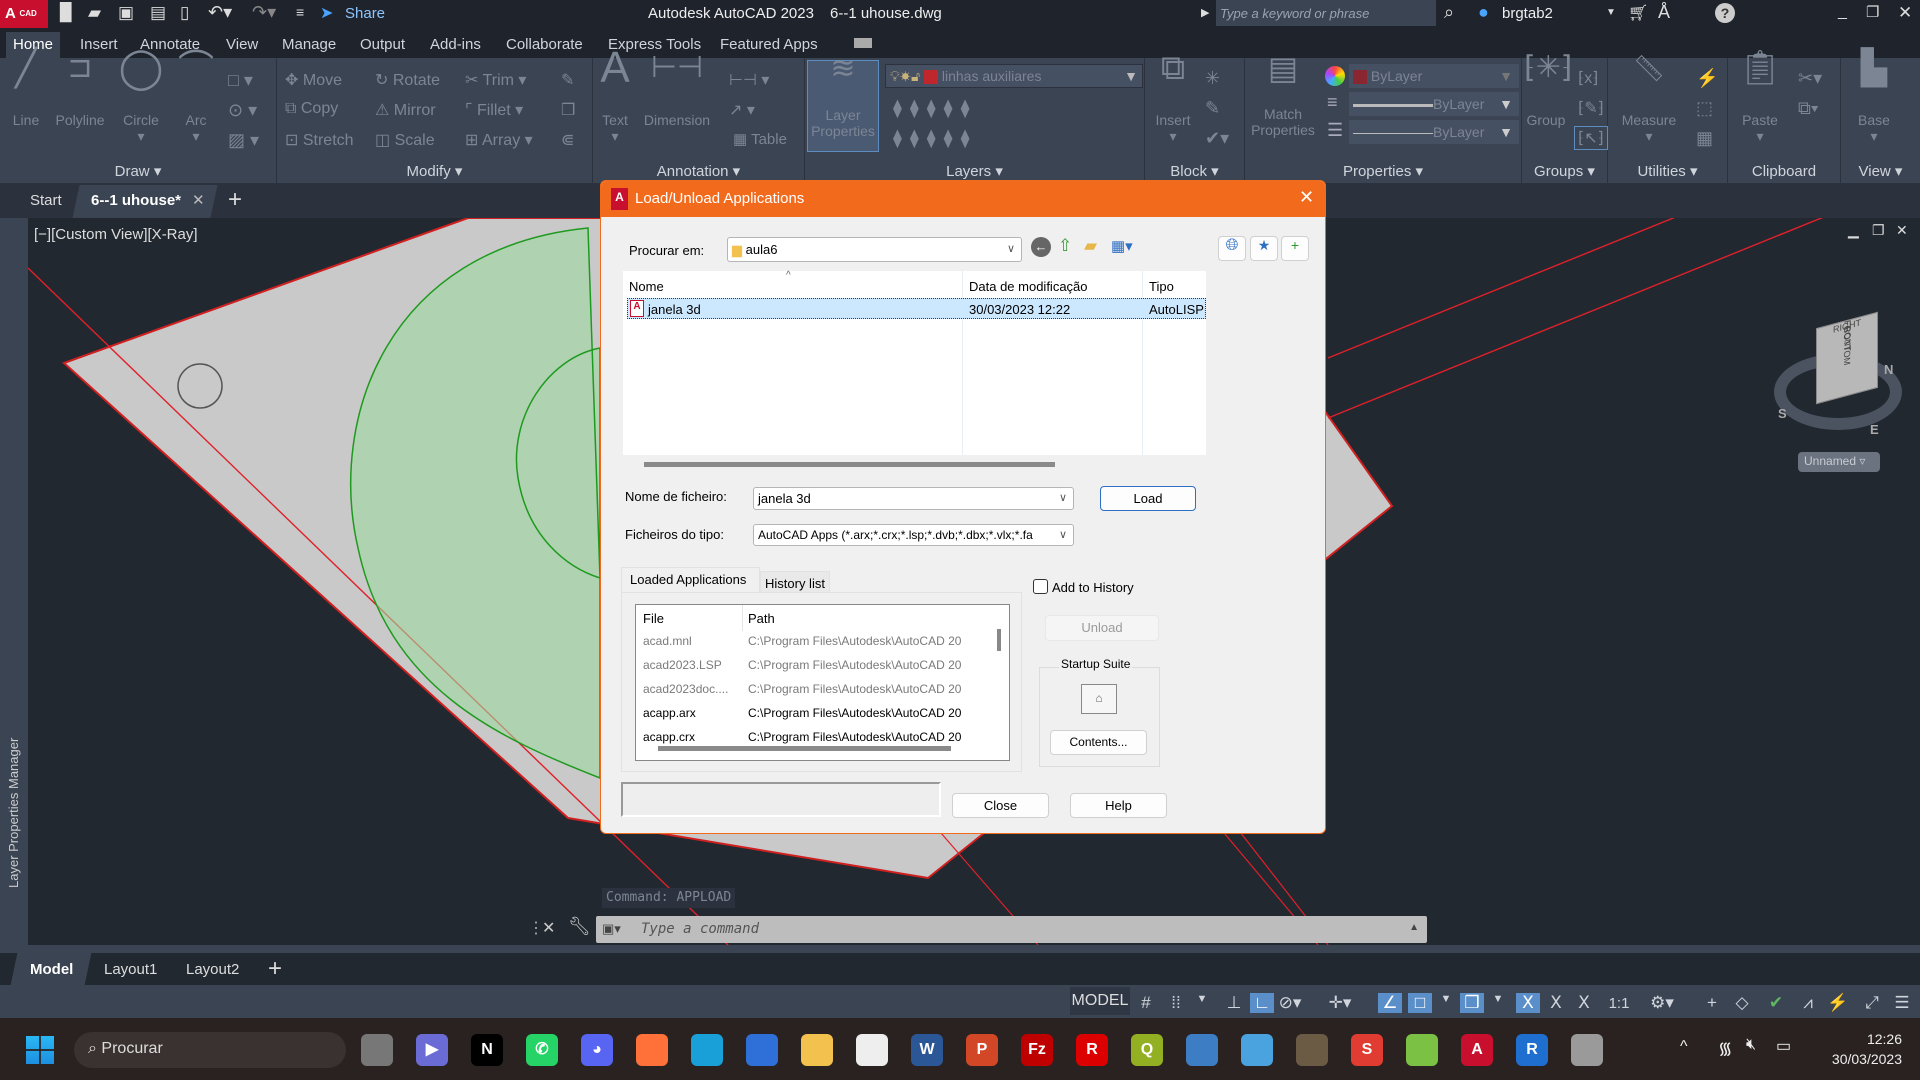 Image resolution: width=1920 pixels, height=1080 pixels. I want to click on command-close-icon: ✕, so click(548, 928).